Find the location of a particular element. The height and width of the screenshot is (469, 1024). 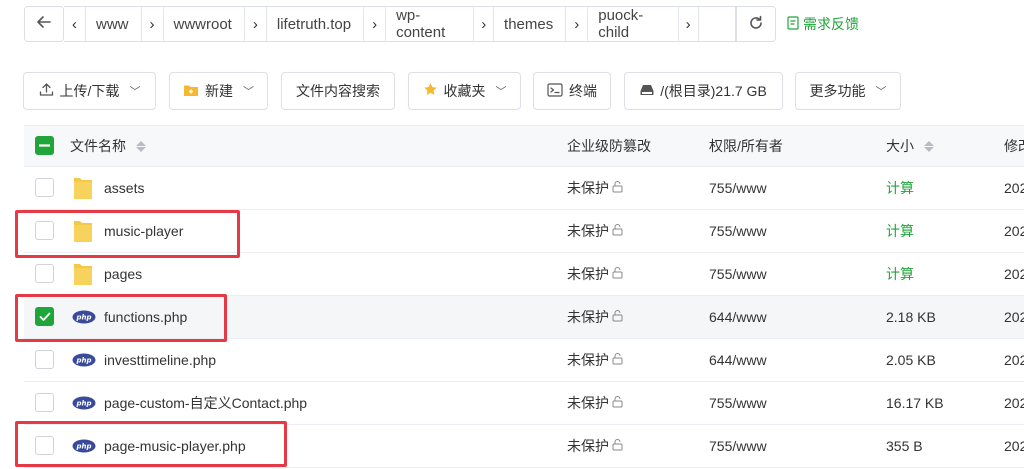

header-size: 大小 is located at coordinates (910, 146).